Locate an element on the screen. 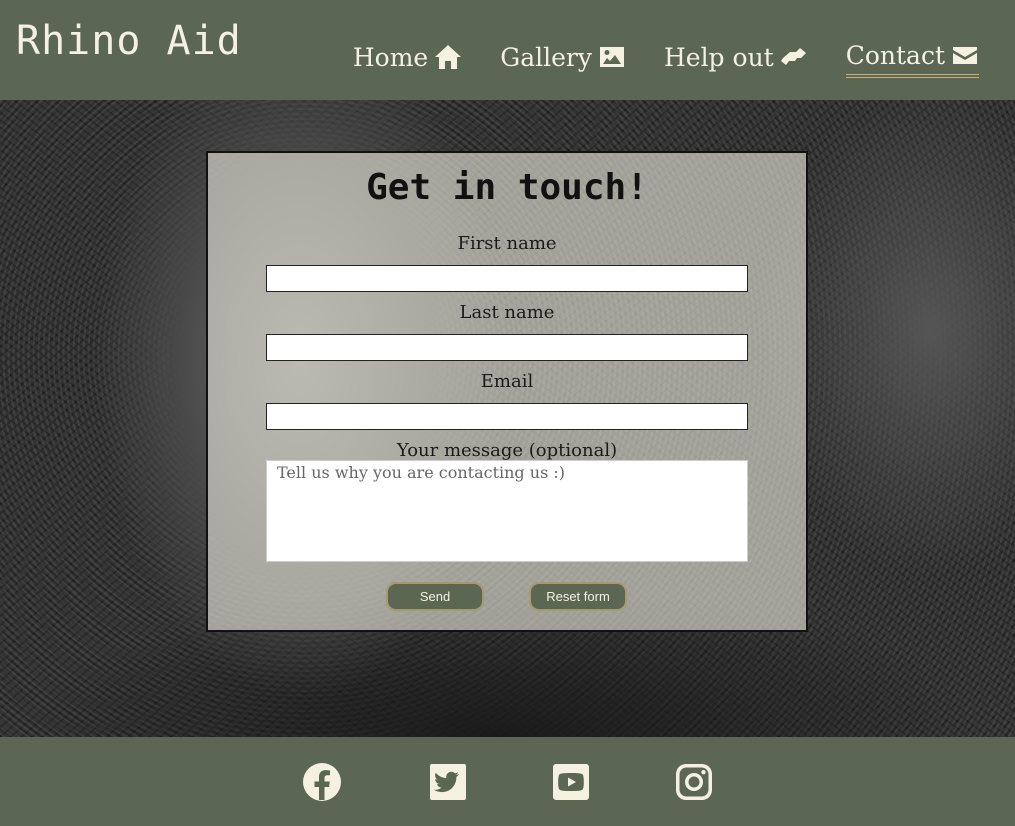  email-field is located at coordinates (507, 416).